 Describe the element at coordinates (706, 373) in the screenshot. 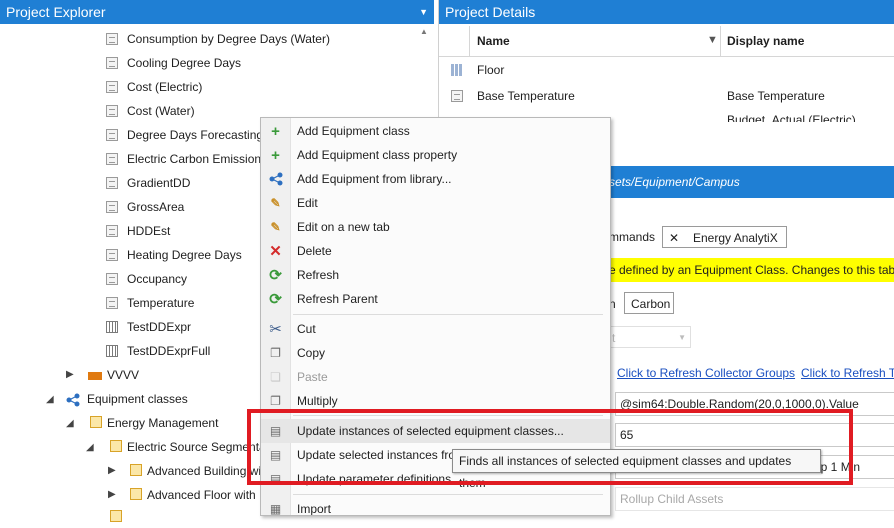

I see `refresh-collector-groups-link: Click to Refresh Collector Groups` at that location.